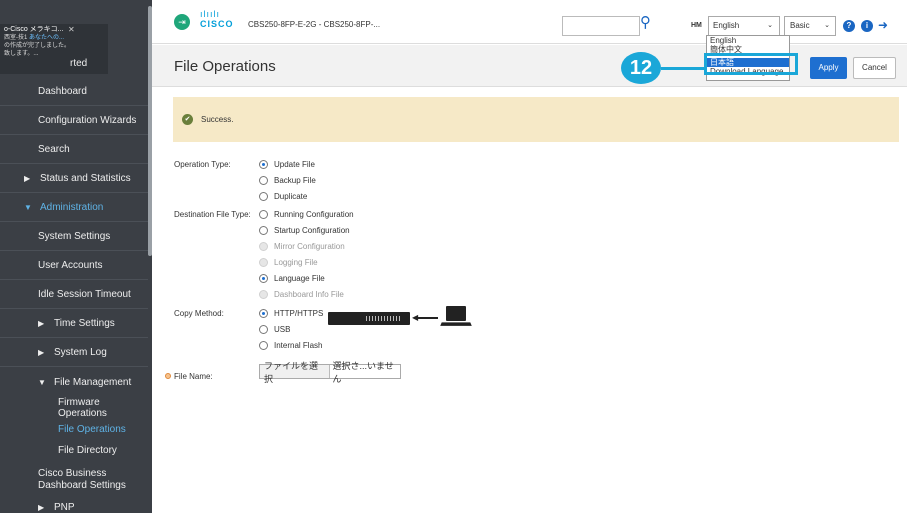 Image resolution: width=907 pixels, height=513 pixels. Describe the element at coordinates (82, 408) in the screenshot. I see `sidebar-item-label: Firmware Operations` at that location.